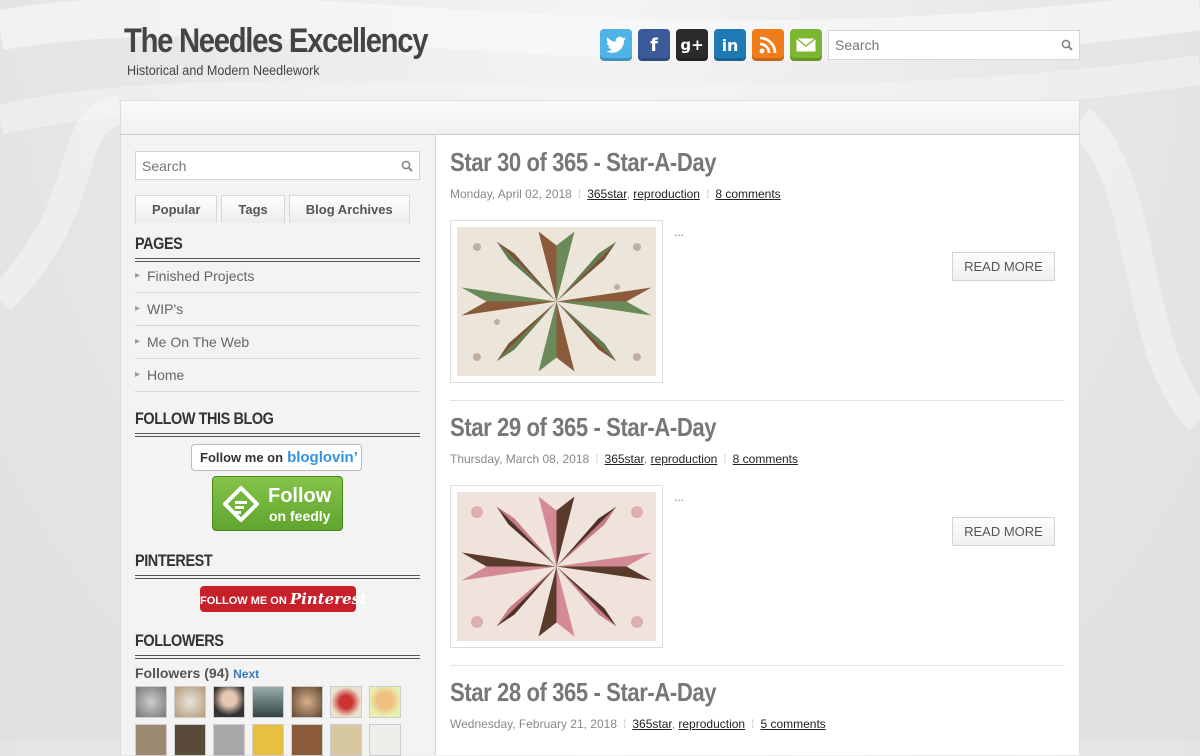  What do you see at coordinates (277, 375) in the screenshot?
I see `page-link-home: ▸ Home` at bounding box center [277, 375].